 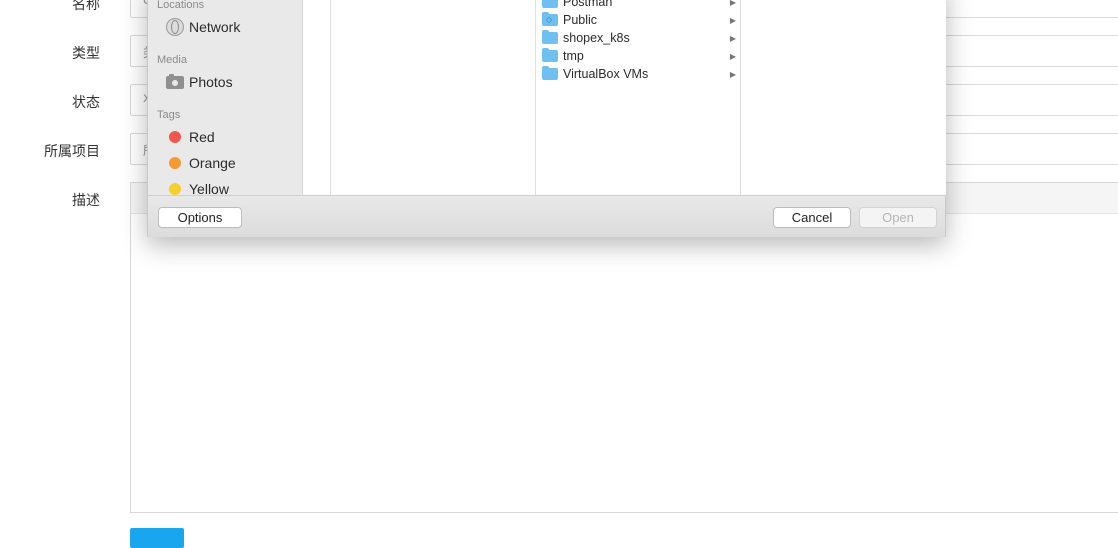 I want to click on tag-red-label: Red, so click(x=202, y=137).